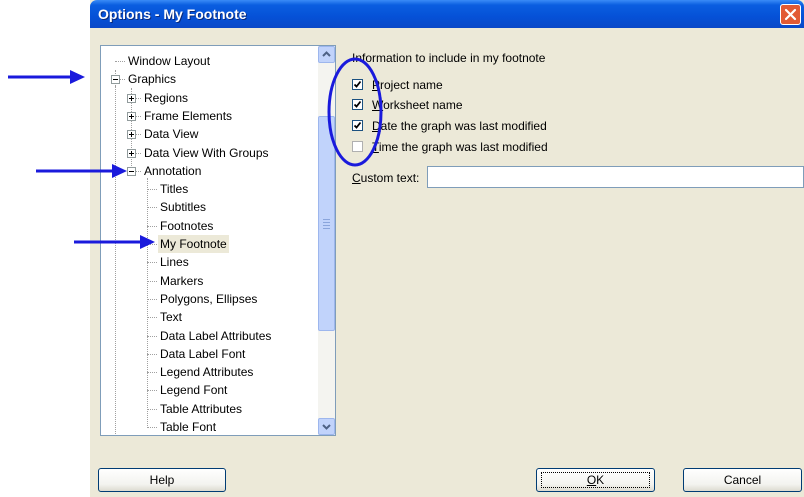 This screenshot has height=497, width=804. I want to click on tree-item: Annotation, so click(210, 171).